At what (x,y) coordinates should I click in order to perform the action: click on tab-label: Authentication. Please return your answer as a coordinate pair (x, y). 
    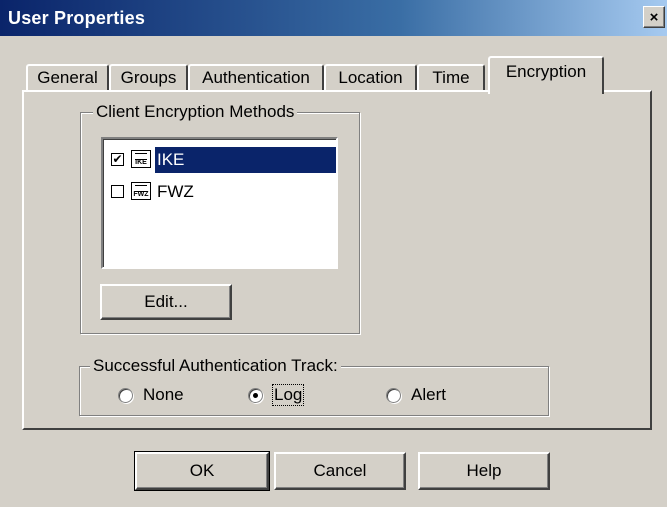
    Looking at the image, I should click on (256, 77).